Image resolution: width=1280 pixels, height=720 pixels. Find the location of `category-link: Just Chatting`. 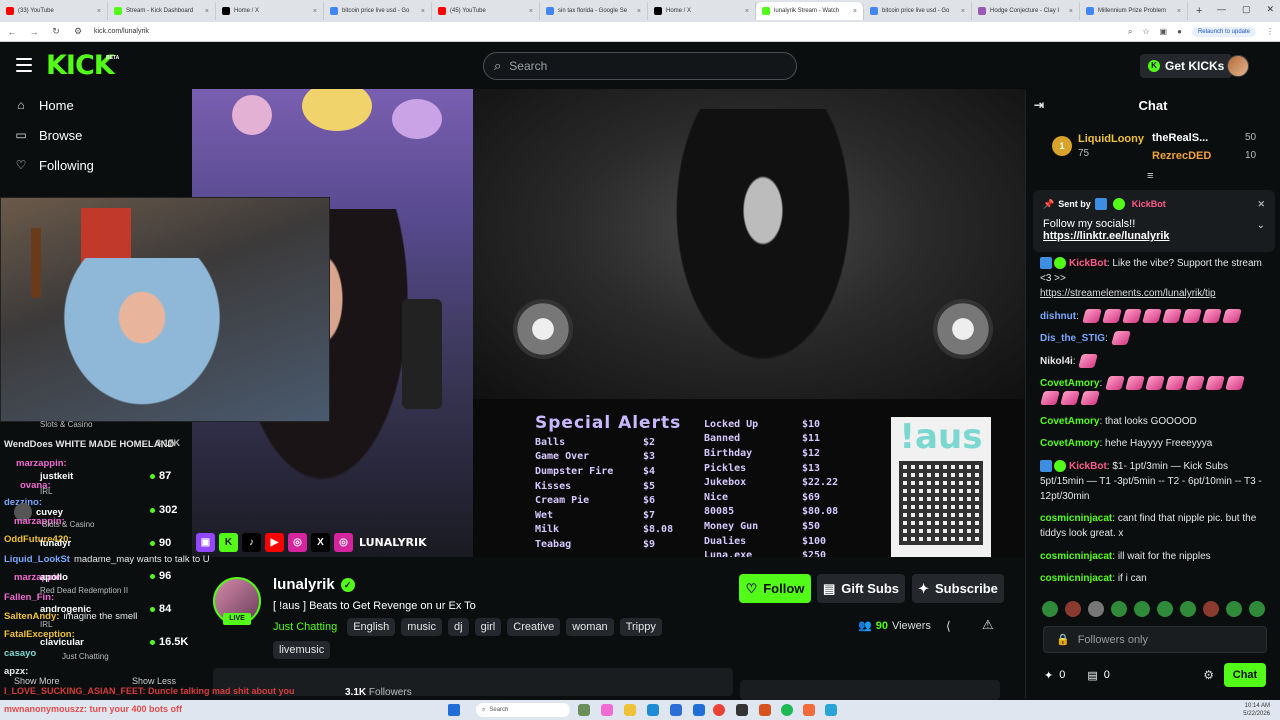

category-link: Just Chatting is located at coordinates (305, 627).